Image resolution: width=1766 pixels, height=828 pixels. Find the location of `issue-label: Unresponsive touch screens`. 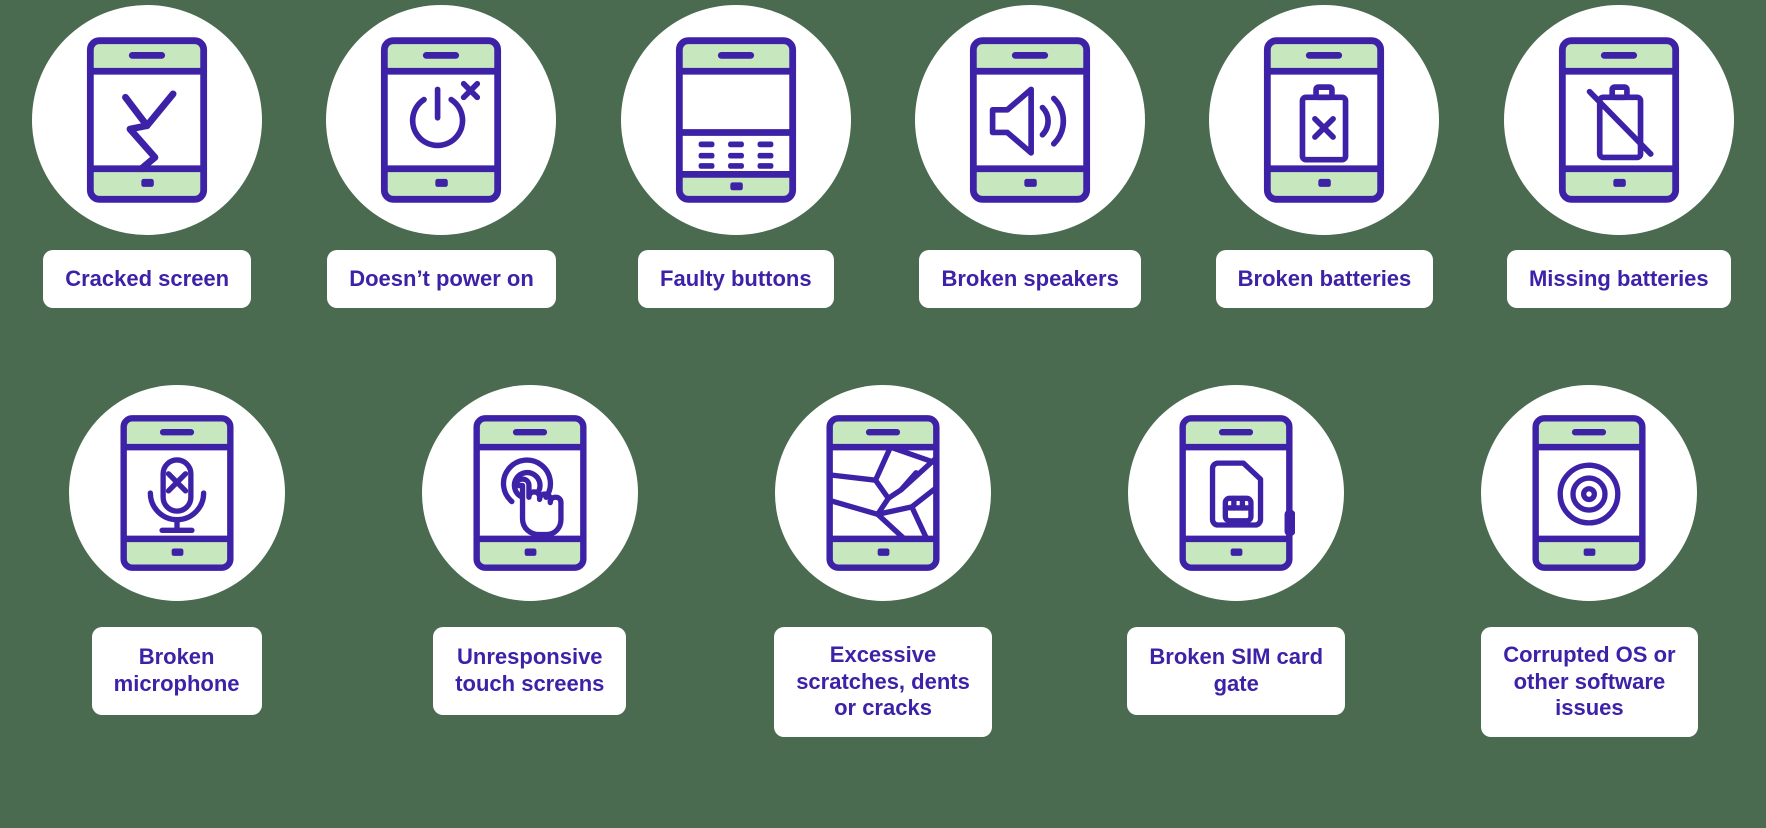

issue-label: Unresponsive touch screens is located at coordinates (530, 671).